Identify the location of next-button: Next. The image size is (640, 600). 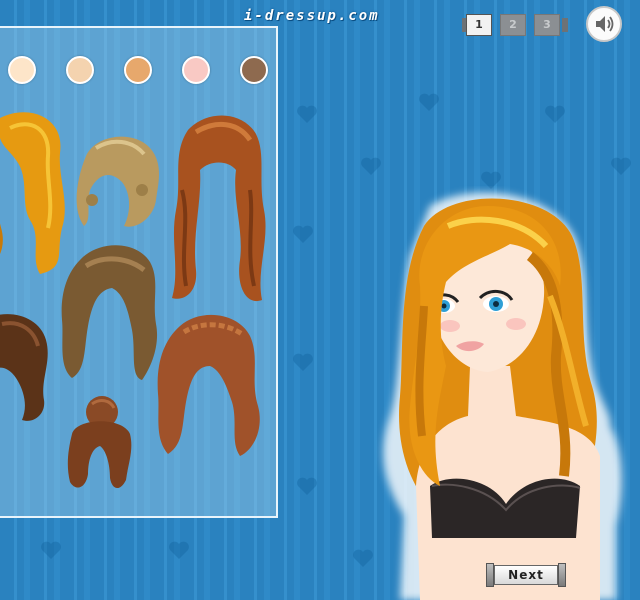
(526, 575).